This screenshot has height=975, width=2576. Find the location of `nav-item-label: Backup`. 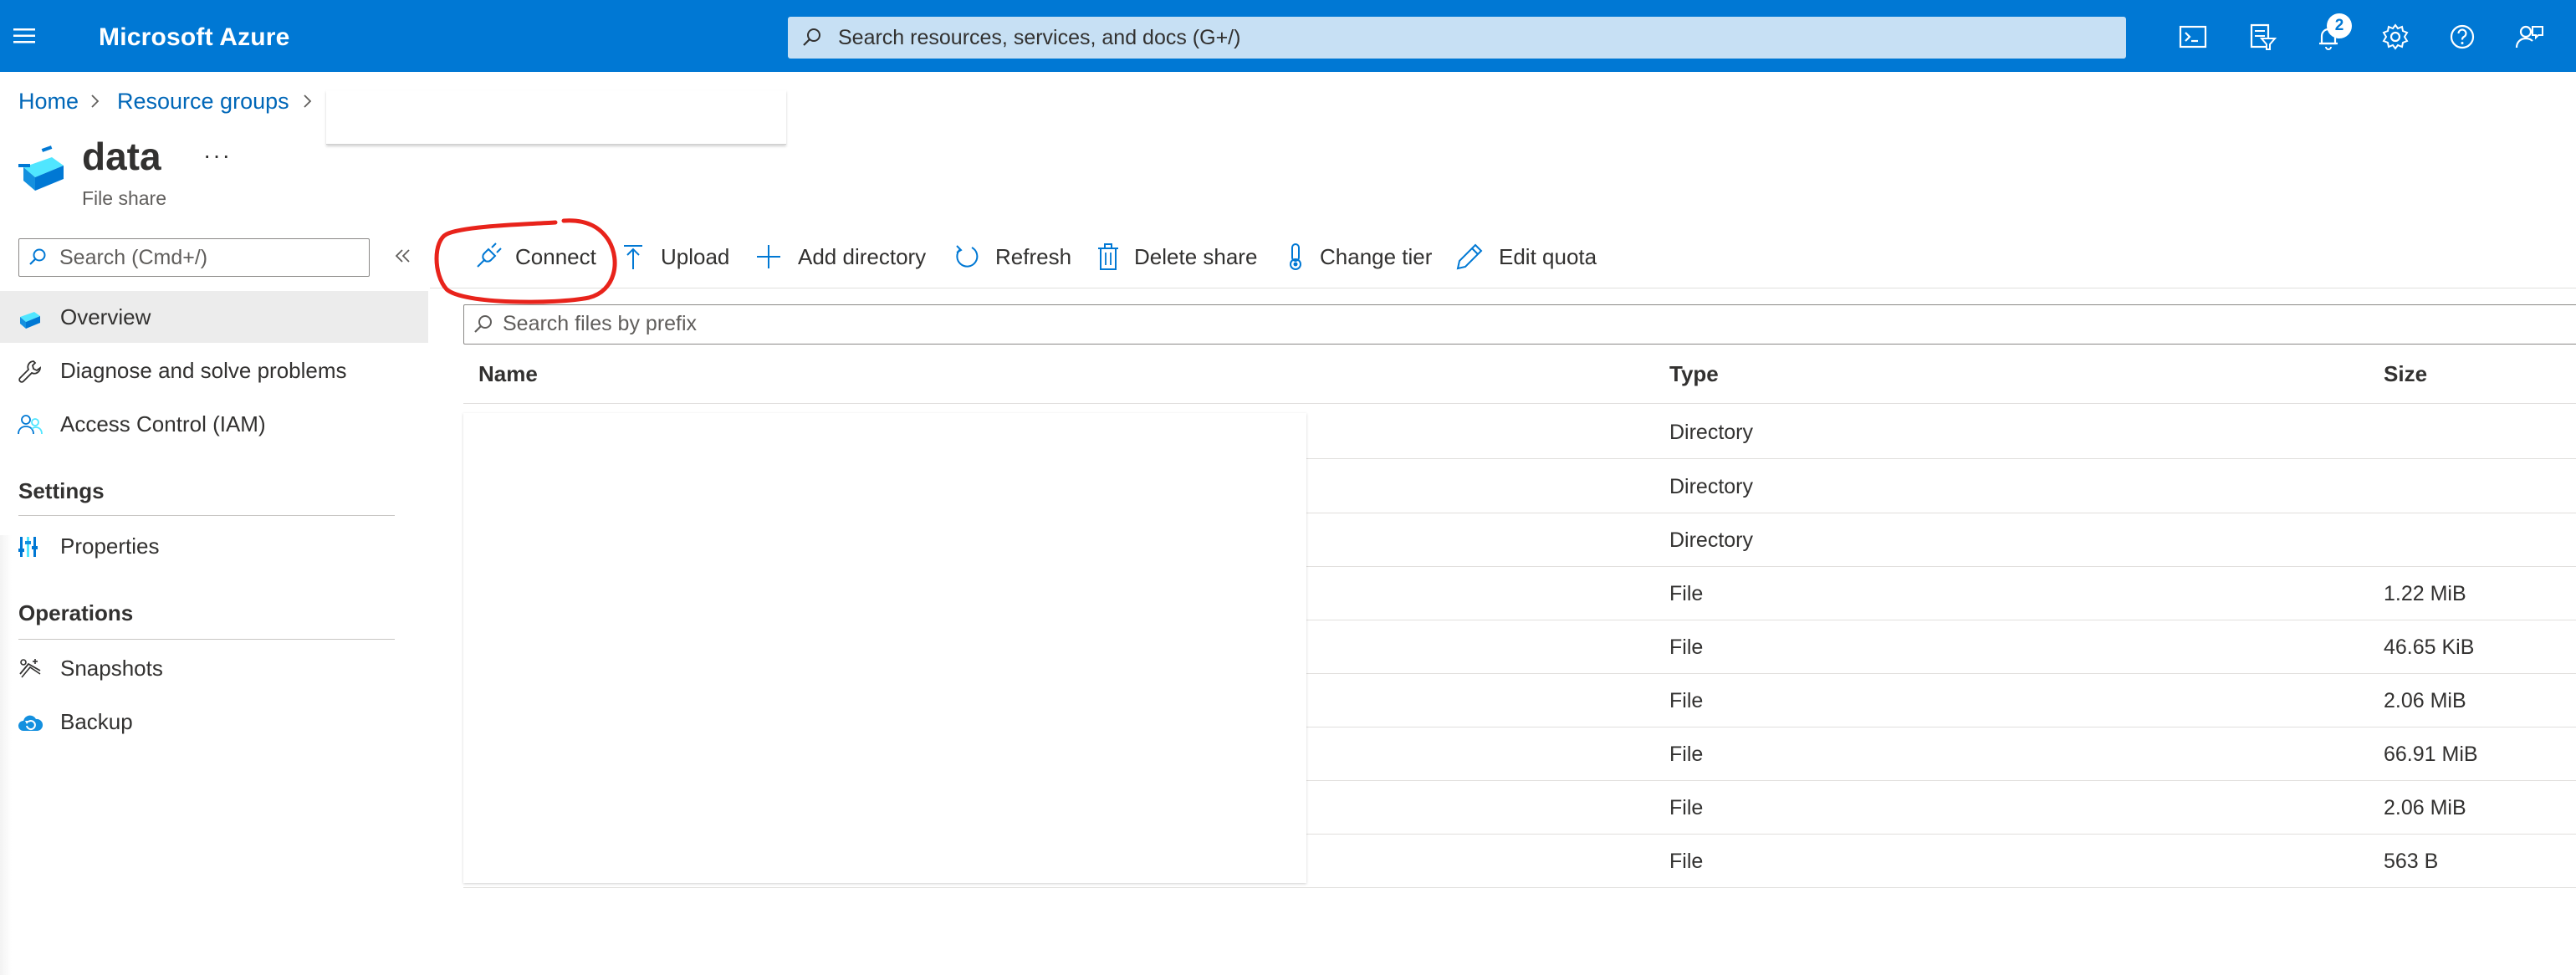

nav-item-label: Backup is located at coordinates (96, 721).